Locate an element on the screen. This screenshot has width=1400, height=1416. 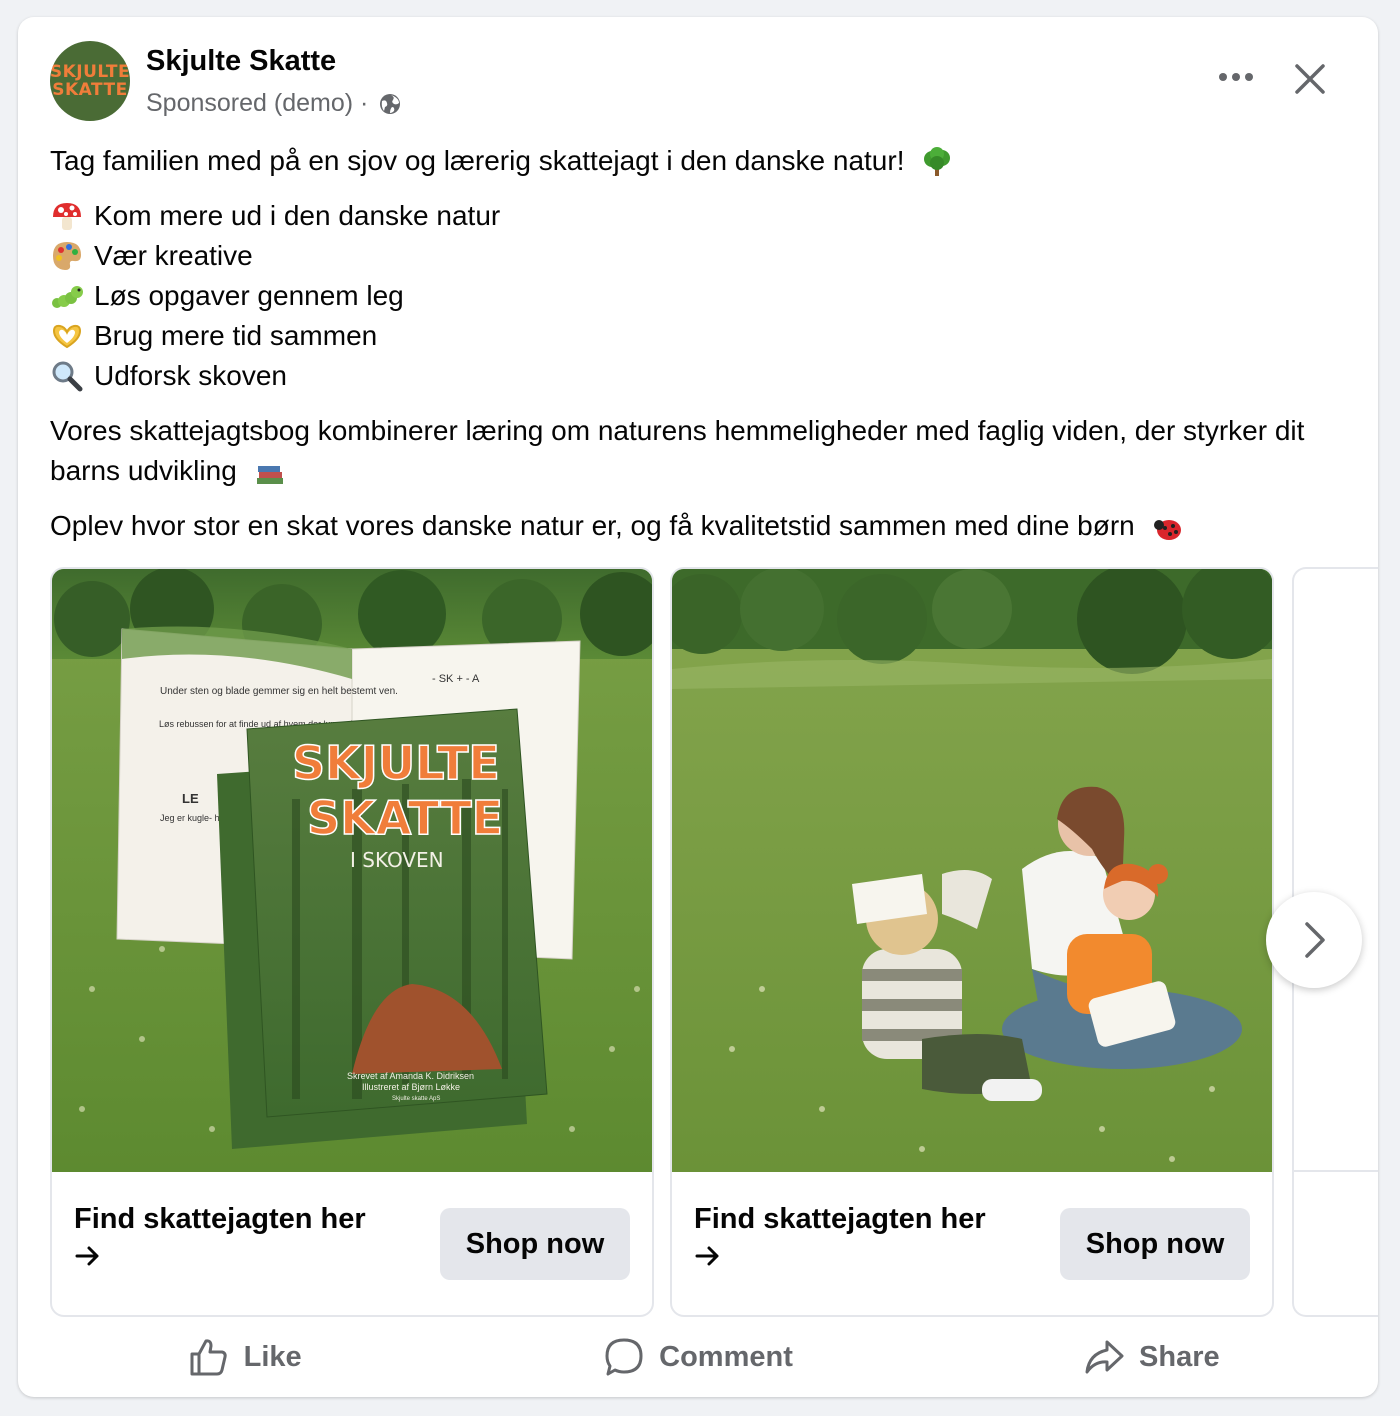
more-options-button is located at coordinates (1236, 77).